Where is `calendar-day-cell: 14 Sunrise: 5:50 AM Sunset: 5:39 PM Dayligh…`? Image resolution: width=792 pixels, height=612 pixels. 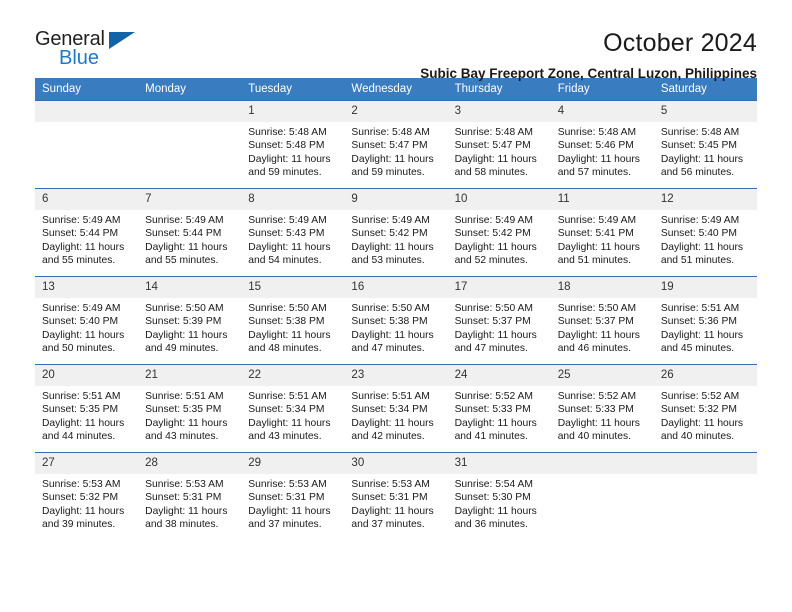
calendar-day-cell: 14 Sunrise: 5:50 AM Sunset: 5:39 PM Dayligh… is located at coordinates (190, 320).